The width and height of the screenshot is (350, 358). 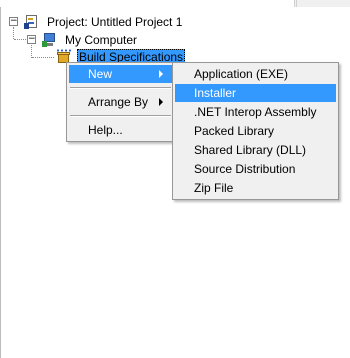 I want to click on menu-item-label: Application (EXE), so click(x=241, y=74).